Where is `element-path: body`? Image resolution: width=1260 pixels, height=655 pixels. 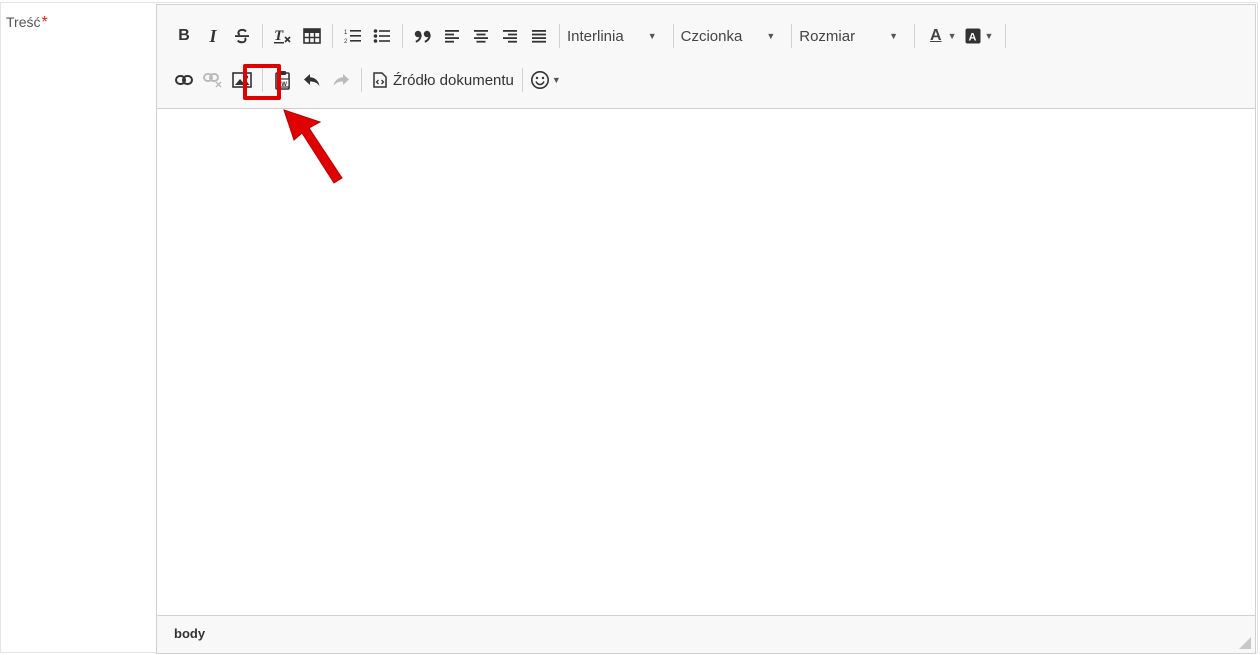
element-path: body is located at coordinates (189, 633).